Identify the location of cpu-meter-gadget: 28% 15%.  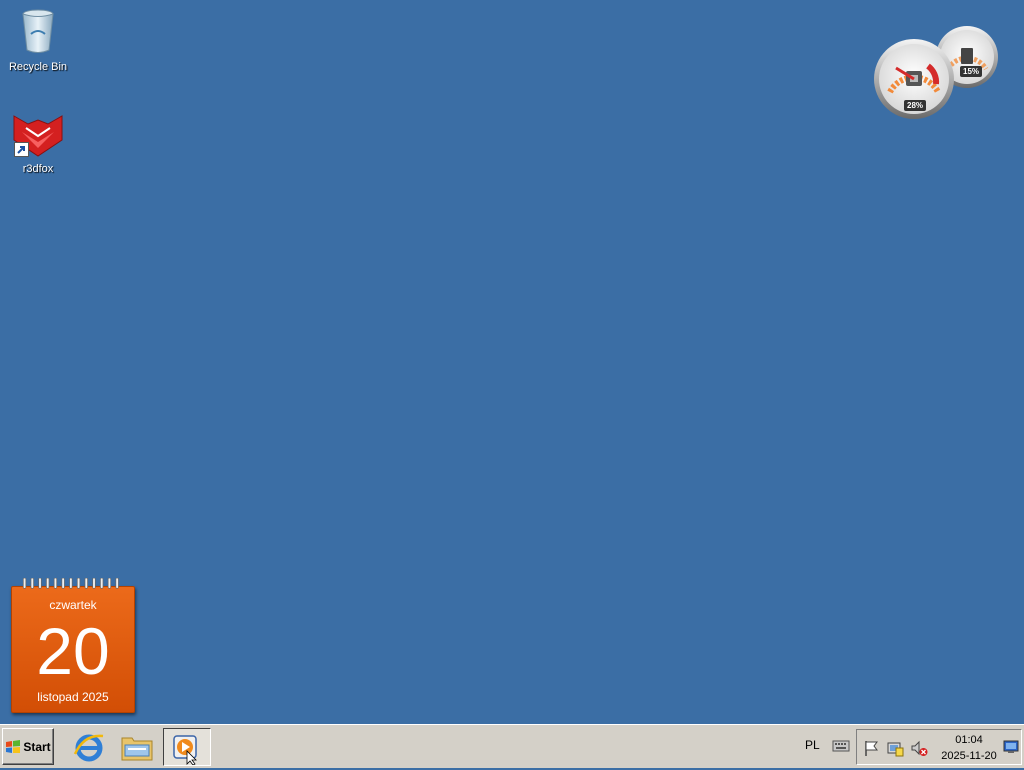
(937, 74).